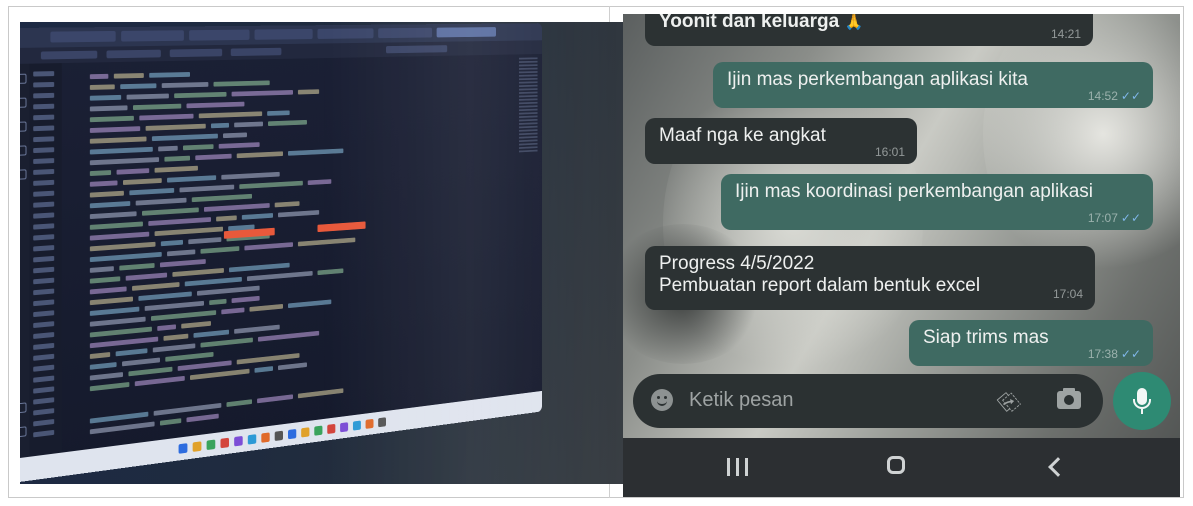 The height and width of the screenshot is (506, 1193). Describe the element at coordinates (899, 467) in the screenshot. I see `home-button` at that location.